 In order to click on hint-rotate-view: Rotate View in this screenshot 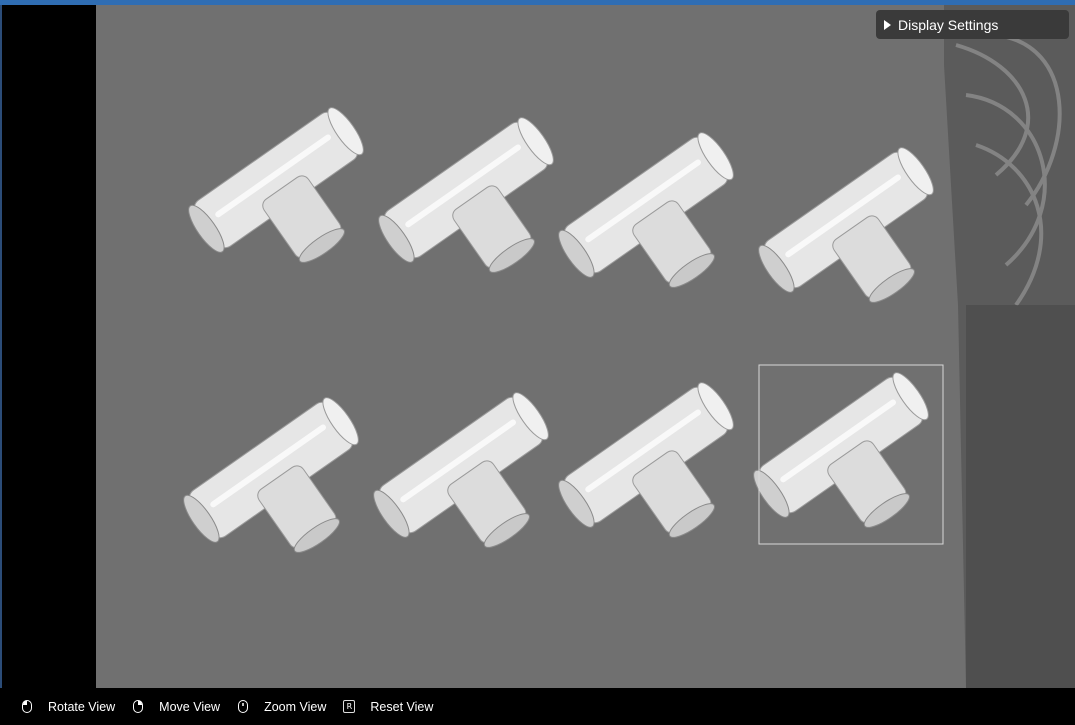, I will do `click(67, 707)`.